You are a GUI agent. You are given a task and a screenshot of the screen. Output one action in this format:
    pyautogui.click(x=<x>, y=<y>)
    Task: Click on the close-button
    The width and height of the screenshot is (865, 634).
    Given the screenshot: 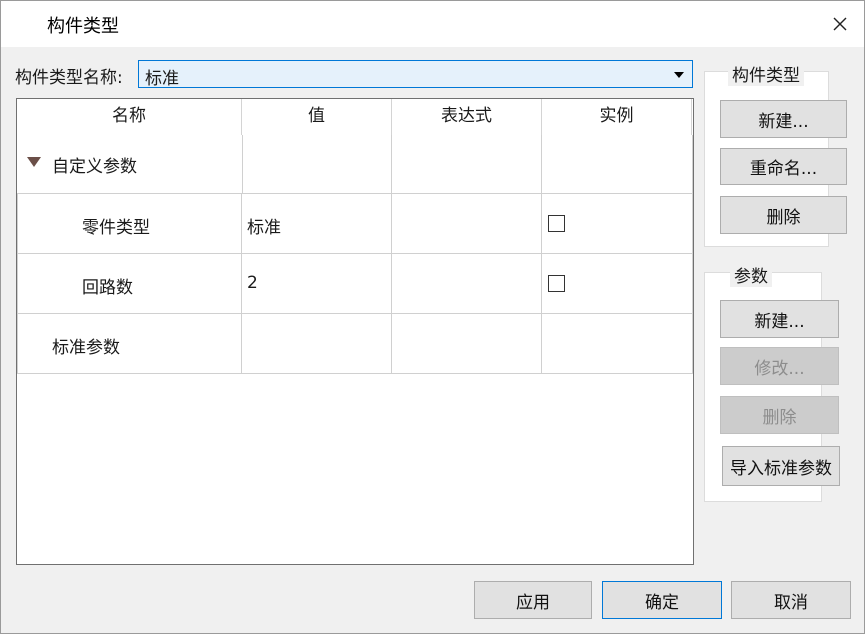 What is the action you would take?
    pyautogui.click(x=840, y=24)
    